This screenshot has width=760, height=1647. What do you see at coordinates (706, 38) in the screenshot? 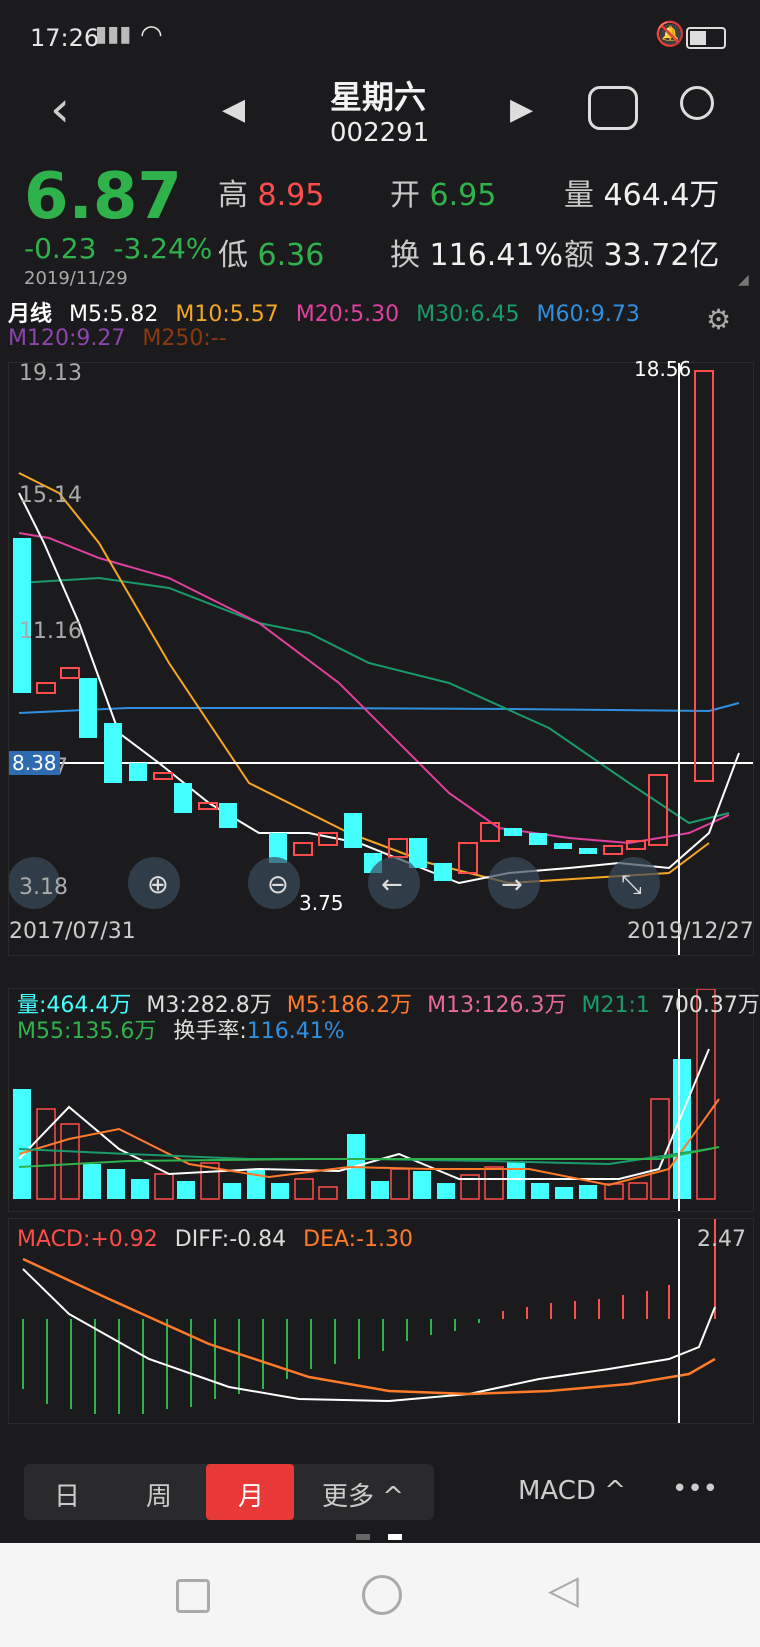
I see `battery-icon` at bounding box center [706, 38].